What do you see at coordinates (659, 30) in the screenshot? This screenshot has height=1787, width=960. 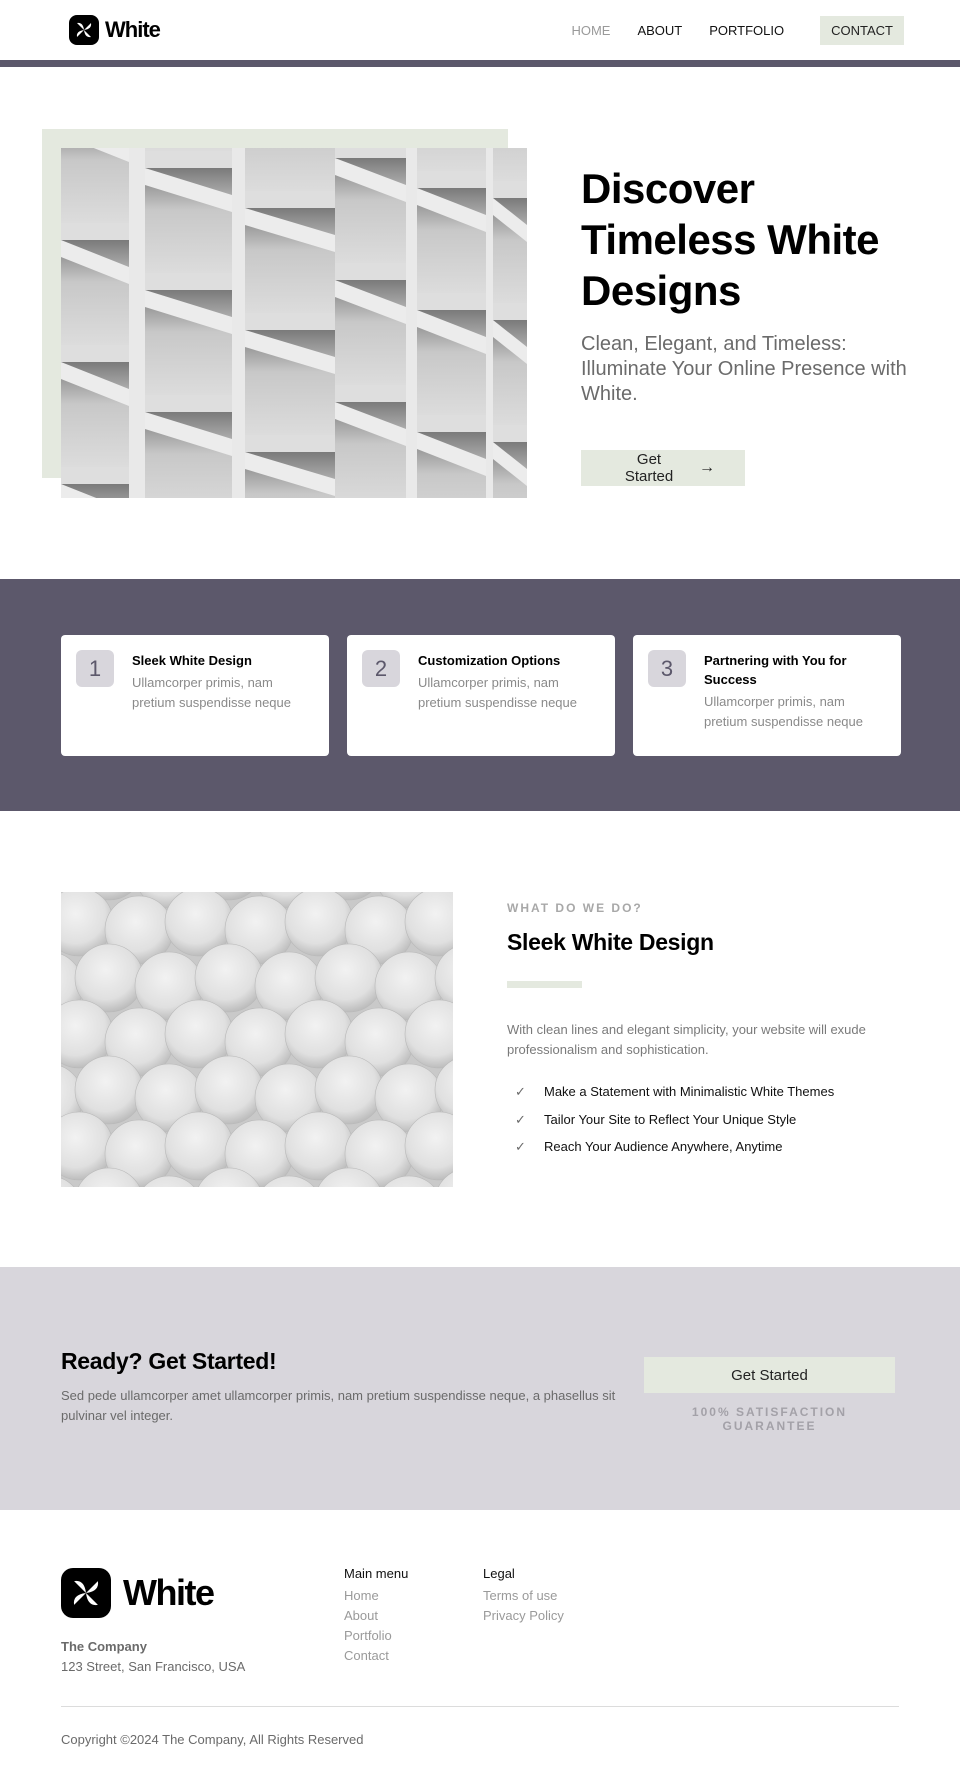 I see `nav-about: ABOUT` at bounding box center [659, 30].